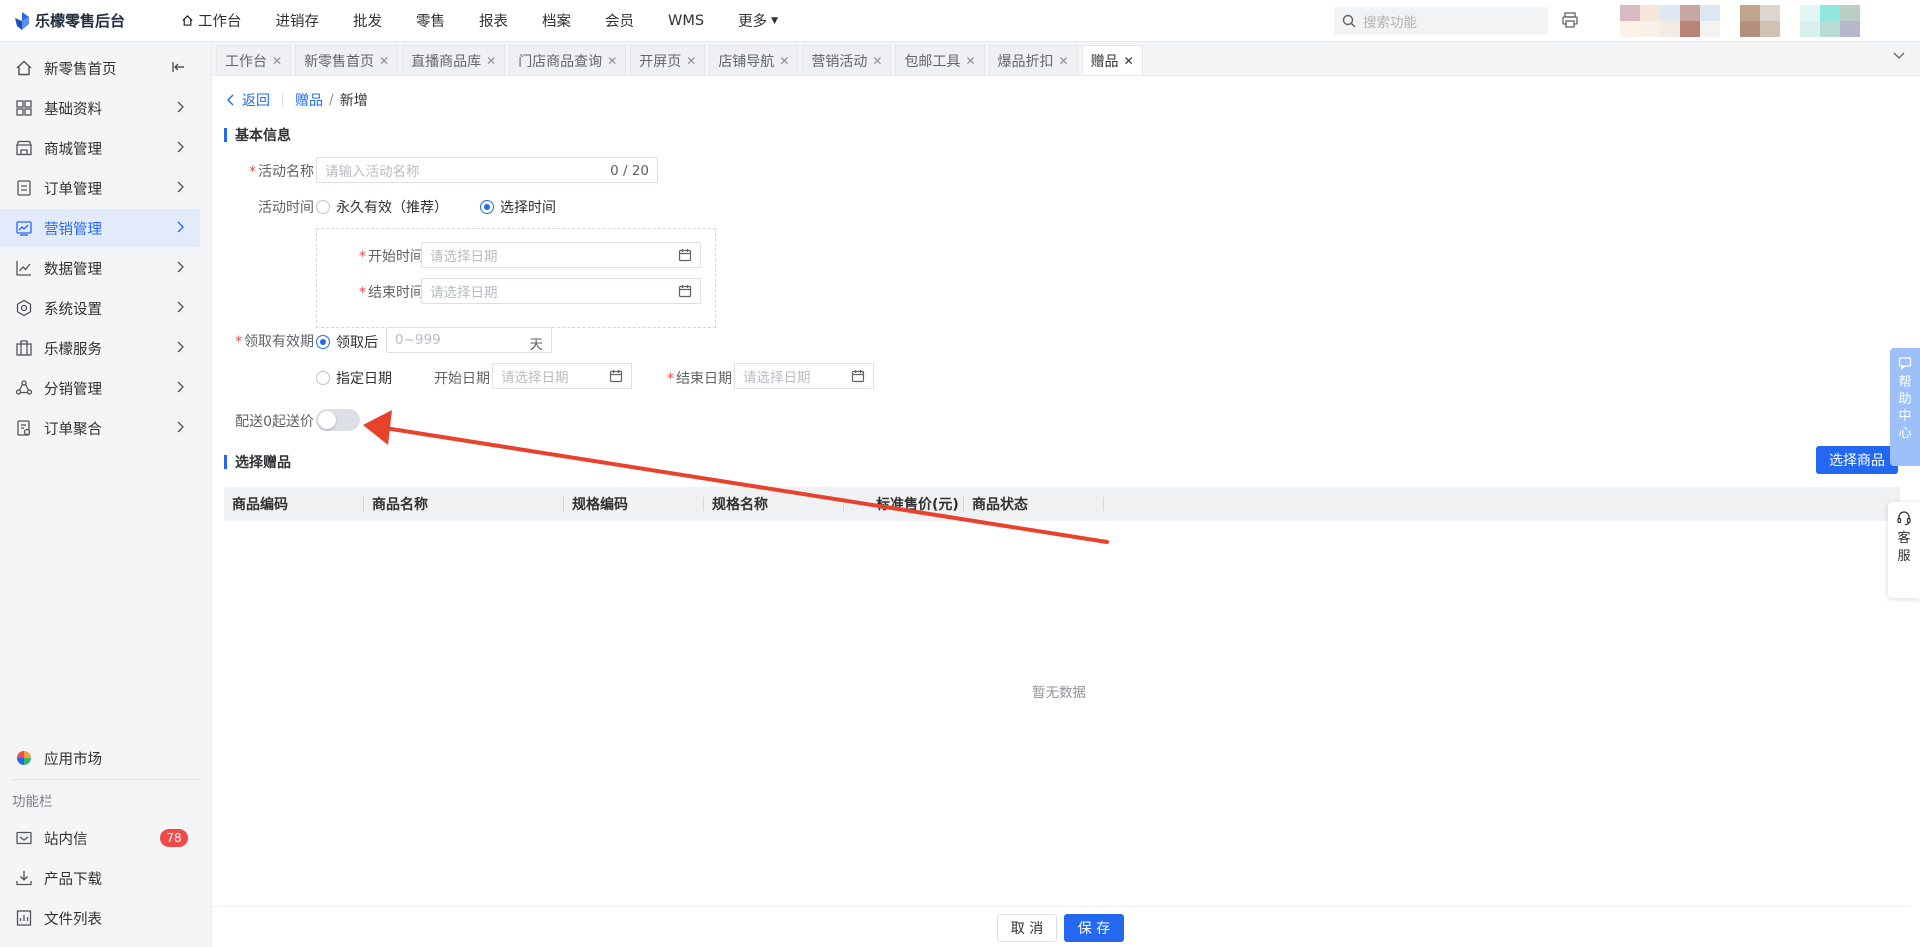  I want to click on tab-label: 门店商品查询, so click(560, 61).